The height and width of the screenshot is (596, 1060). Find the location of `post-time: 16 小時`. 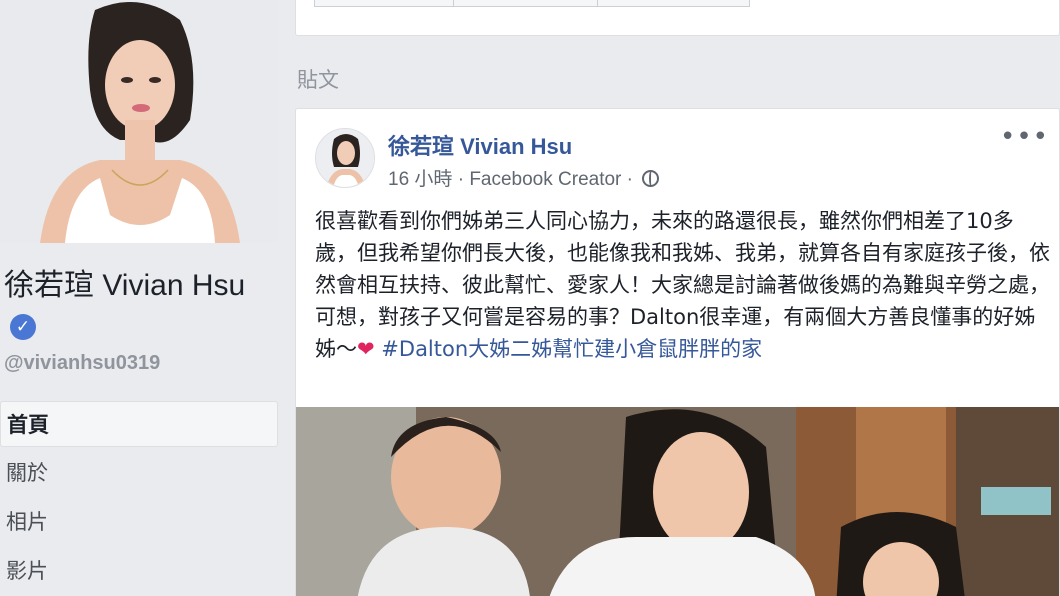

post-time: 16 小時 is located at coordinates (420, 179).